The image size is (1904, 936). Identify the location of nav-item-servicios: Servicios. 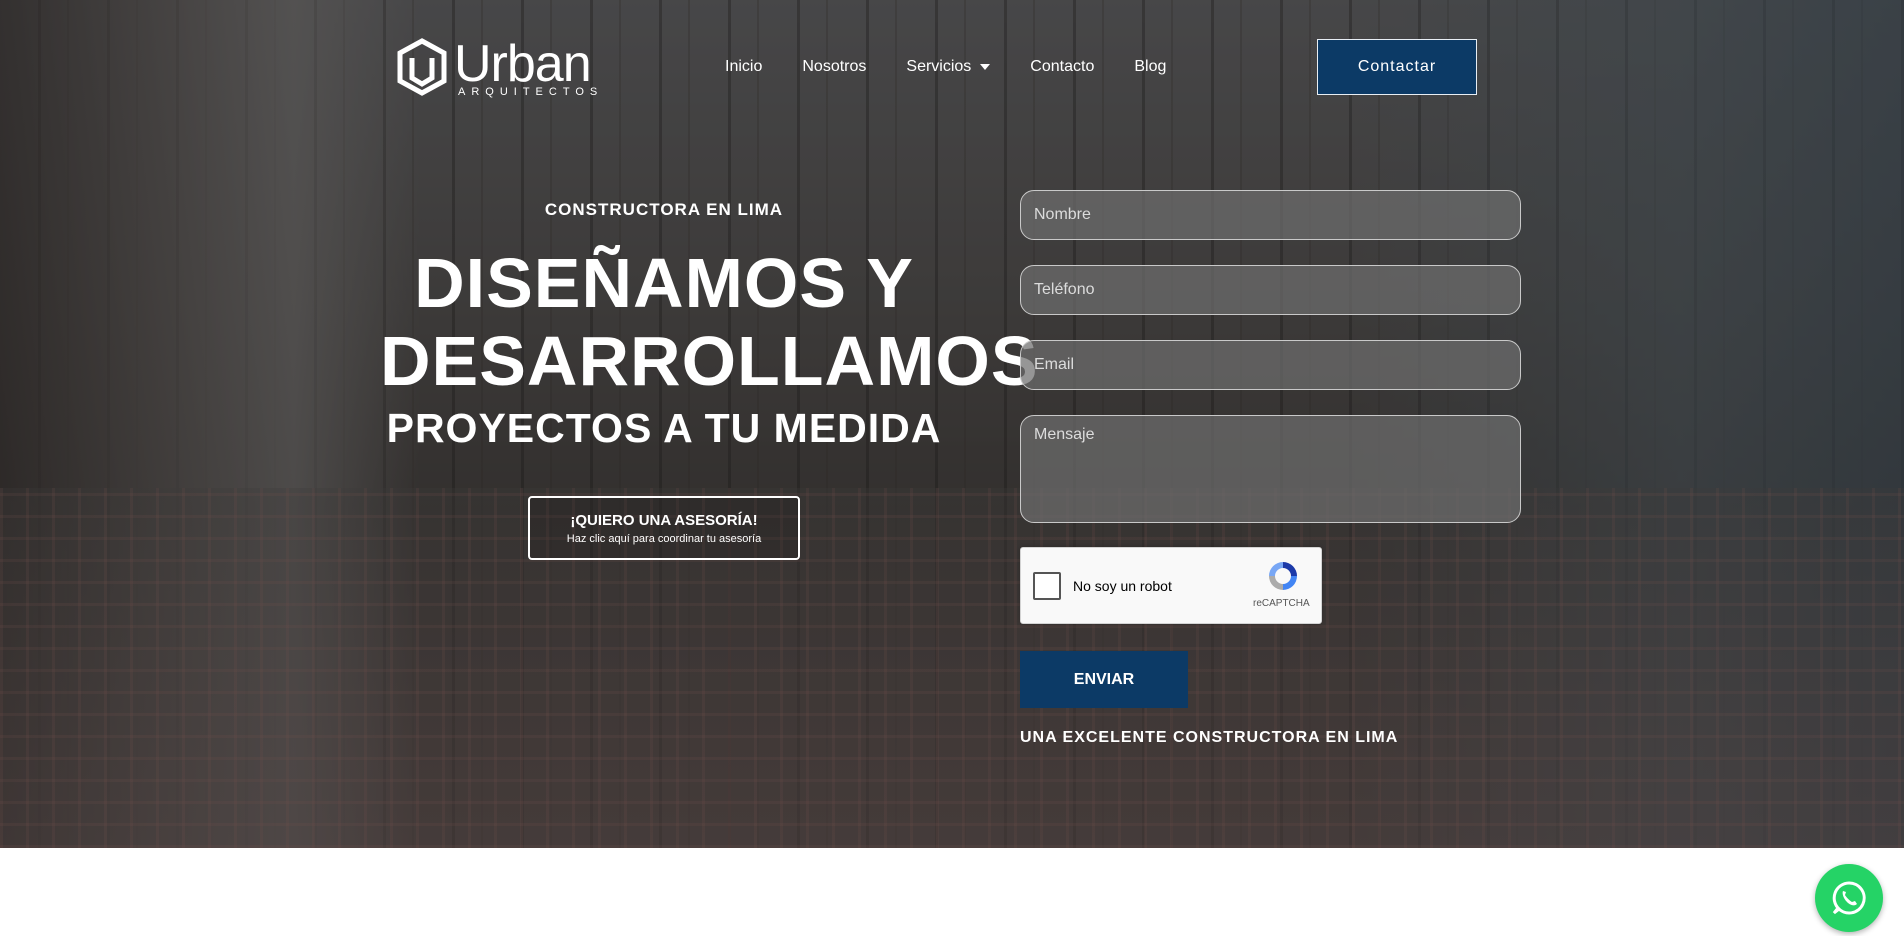
(948, 67).